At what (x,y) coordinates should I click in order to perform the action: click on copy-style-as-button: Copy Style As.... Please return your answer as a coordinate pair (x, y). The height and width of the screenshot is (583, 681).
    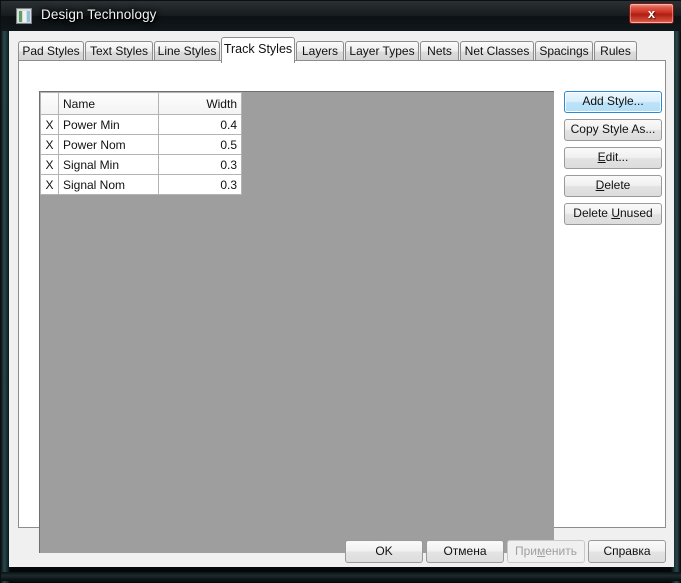
    Looking at the image, I should click on (613, 130).